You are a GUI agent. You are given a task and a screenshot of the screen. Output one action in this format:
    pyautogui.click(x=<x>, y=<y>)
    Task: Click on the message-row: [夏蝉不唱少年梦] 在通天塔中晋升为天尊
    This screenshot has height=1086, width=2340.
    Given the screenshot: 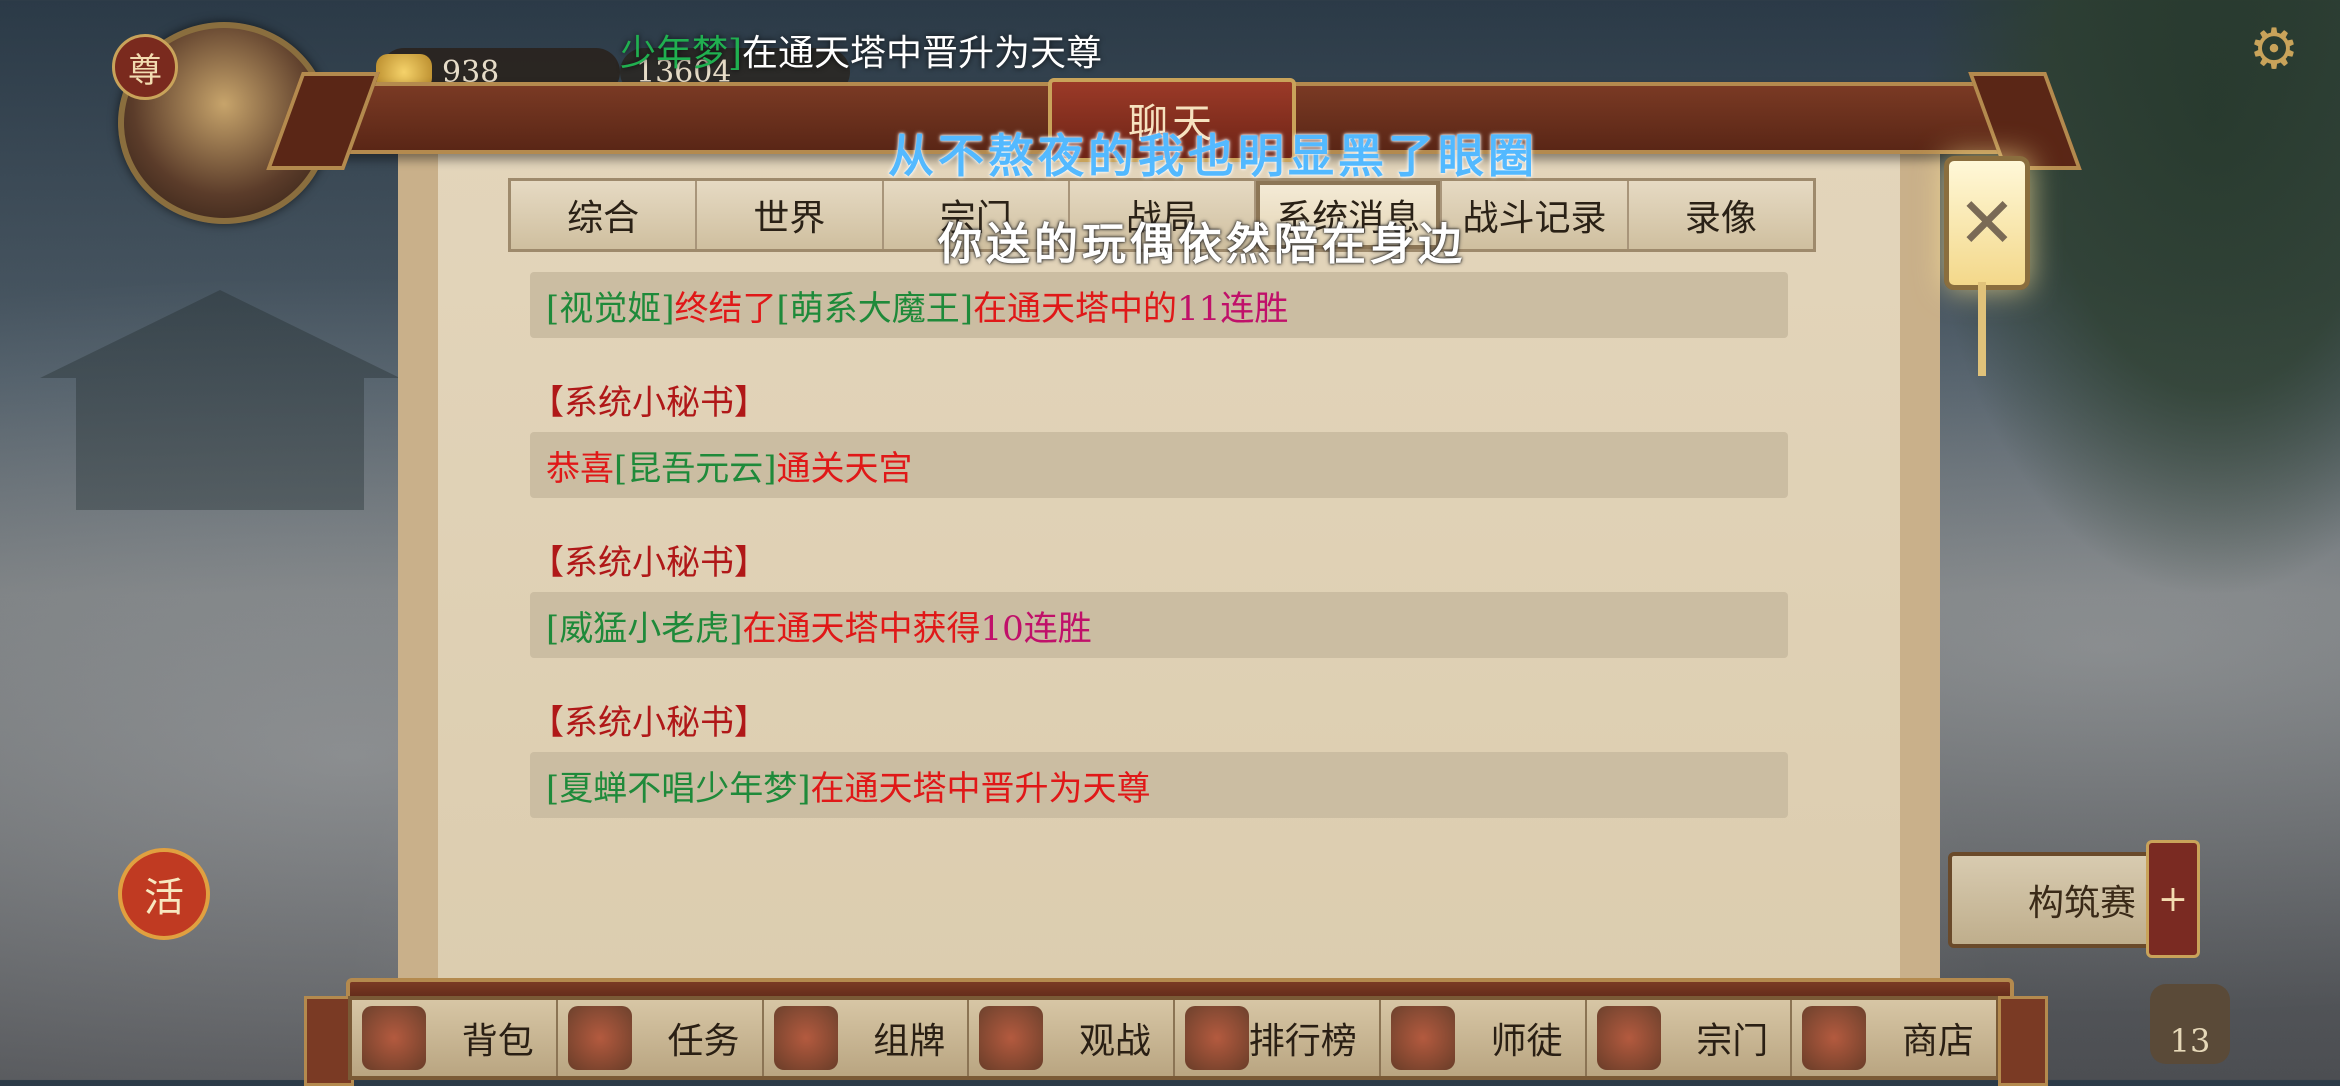 What is the action you would take?
    pyautogui.click(x=1159, y=785)
    